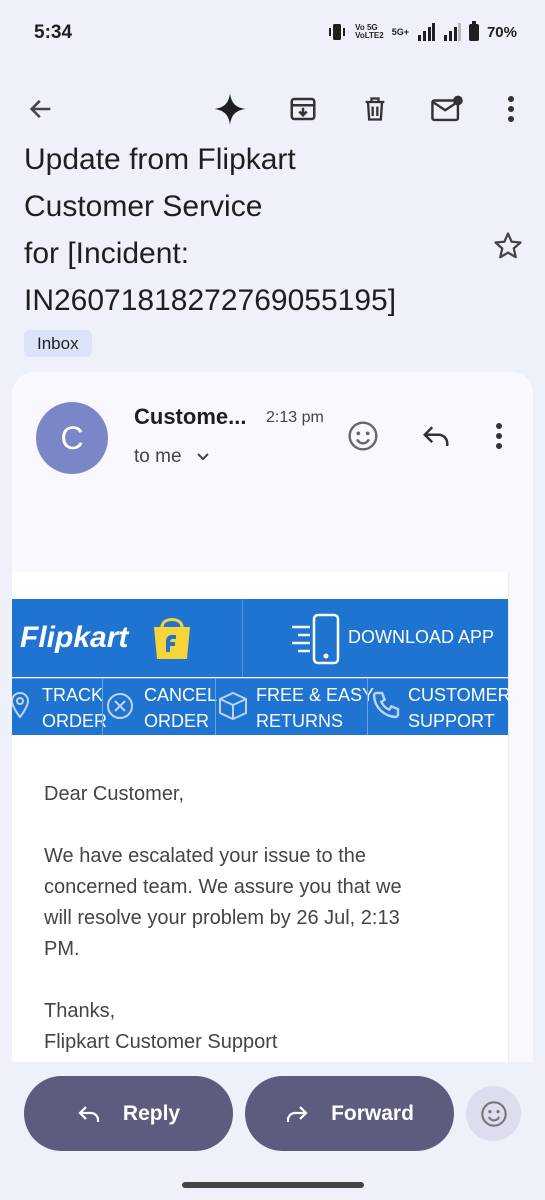 The image size is (545, 1200). What do you see at coordinates (160, 159) in the screenshot?
I see `subject-line: Update from Flipkart` at bounding box center [160, 159].